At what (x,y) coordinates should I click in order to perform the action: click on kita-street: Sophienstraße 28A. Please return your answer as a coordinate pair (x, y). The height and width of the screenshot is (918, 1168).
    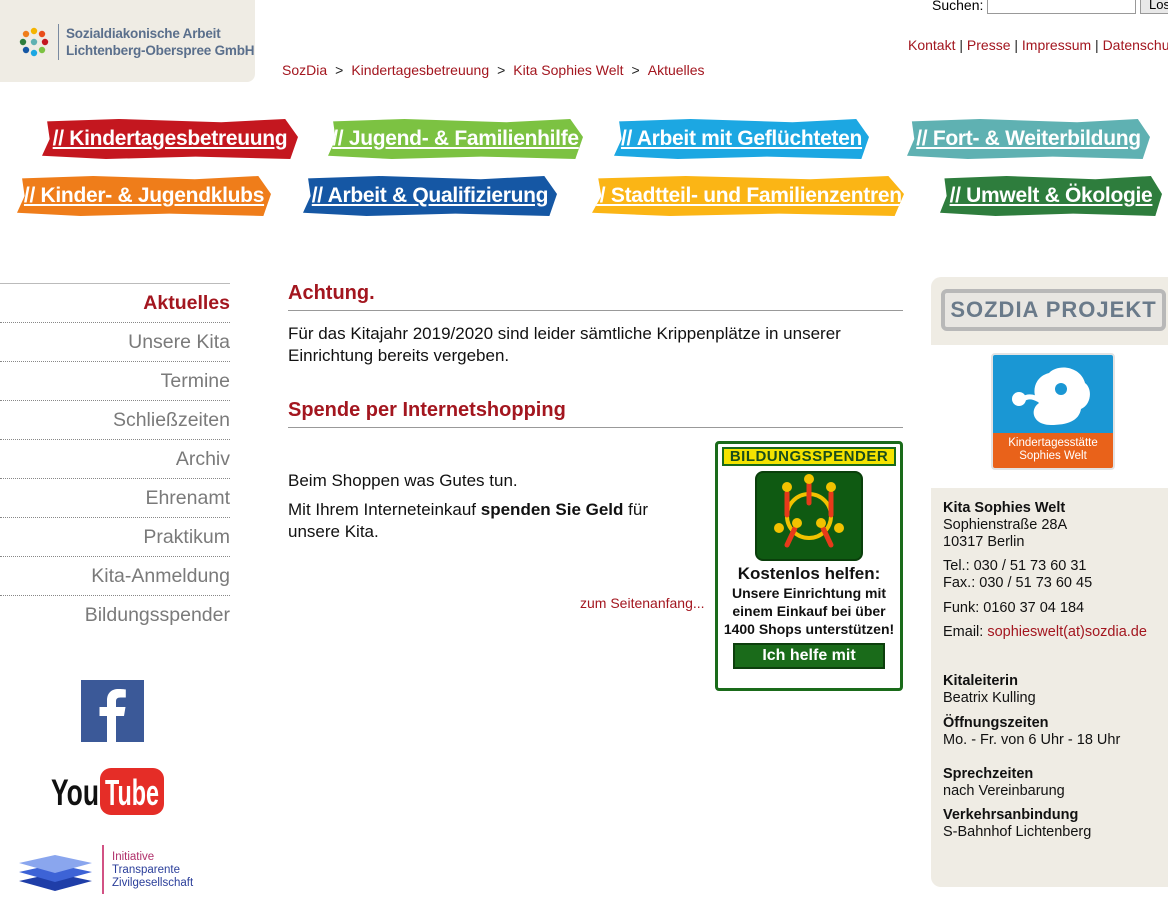
    Looking at the image, I should click on (1005, 525).